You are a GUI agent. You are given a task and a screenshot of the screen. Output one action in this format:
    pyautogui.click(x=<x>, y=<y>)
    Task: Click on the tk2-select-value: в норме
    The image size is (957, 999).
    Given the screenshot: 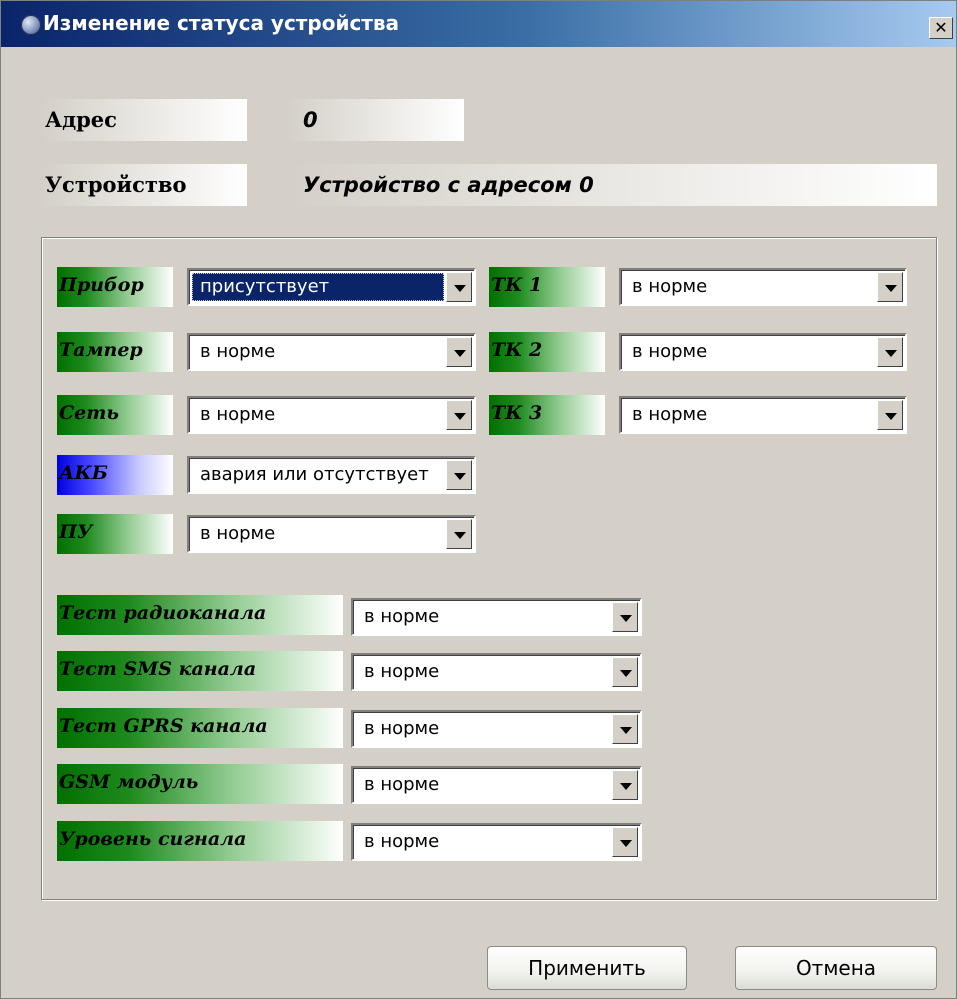 What is the action you would take?
    pyautogui.click(x=670, y=351)
    